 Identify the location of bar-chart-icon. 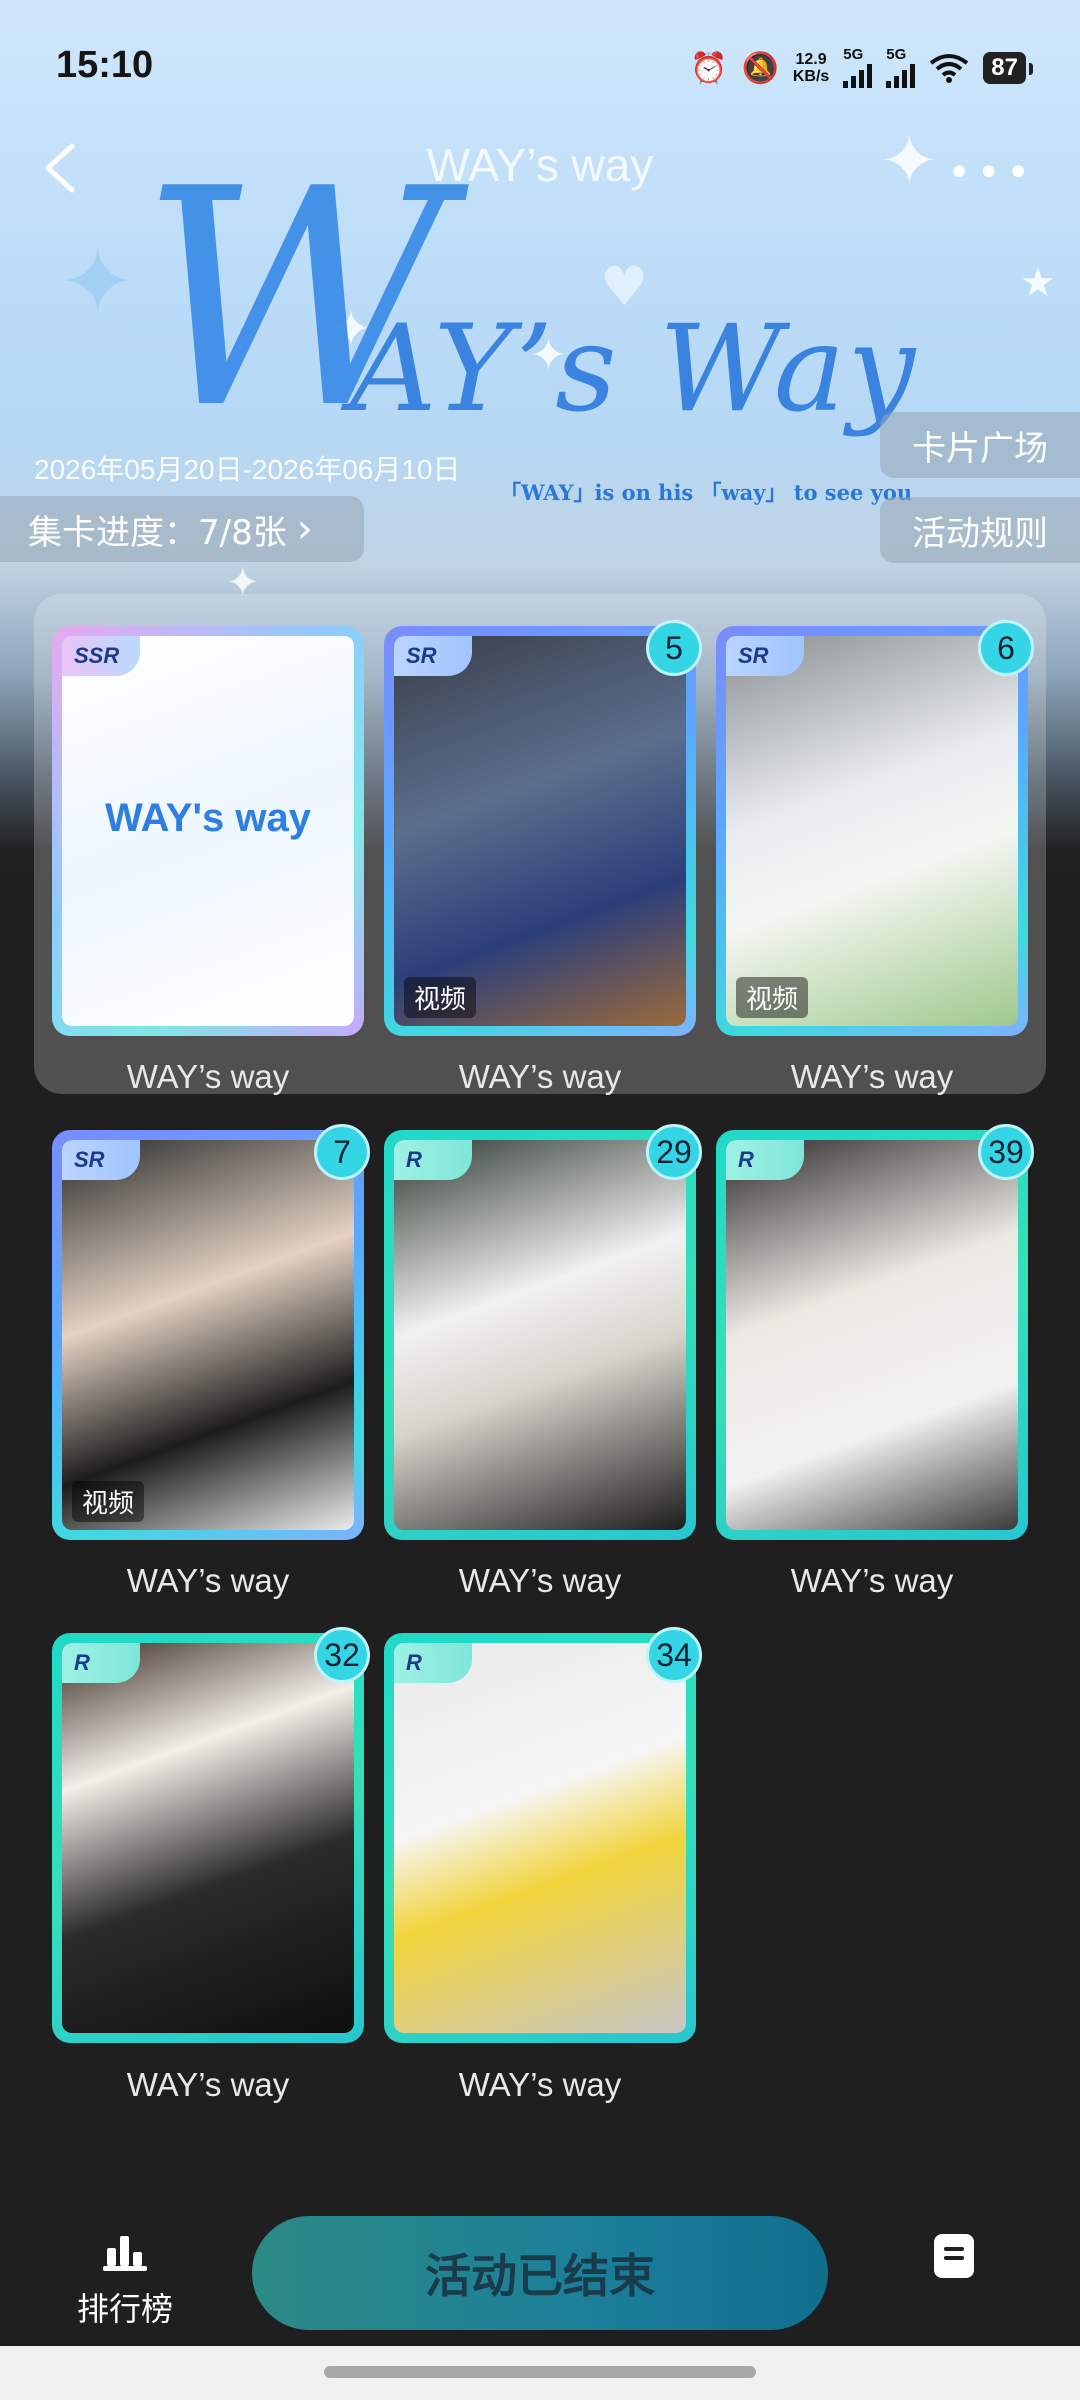
(125, 2253).